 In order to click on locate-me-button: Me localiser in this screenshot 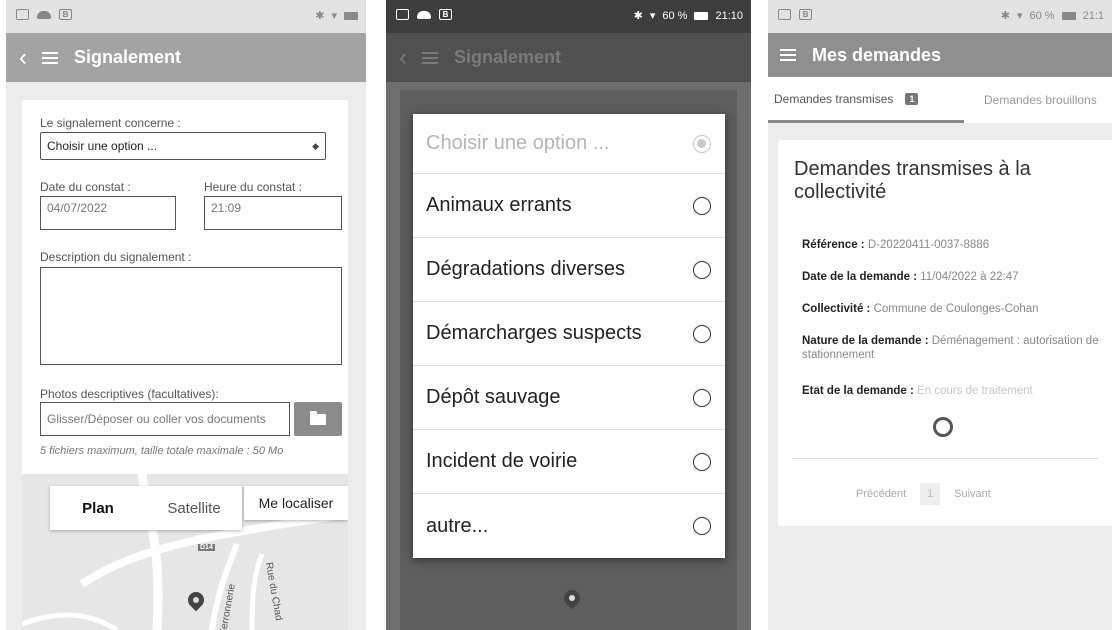, I will do `click(296, 503)`.